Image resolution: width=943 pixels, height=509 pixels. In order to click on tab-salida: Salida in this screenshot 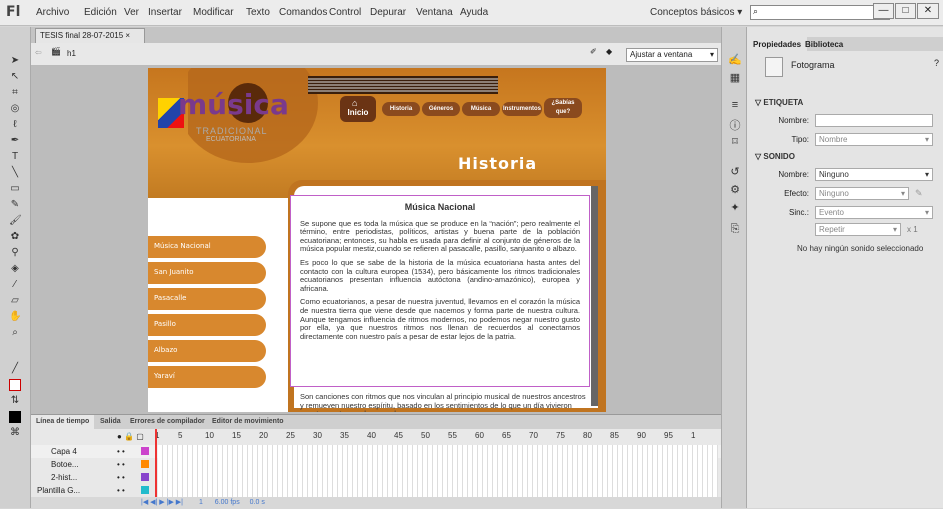, I will do `click(110, 422)`.